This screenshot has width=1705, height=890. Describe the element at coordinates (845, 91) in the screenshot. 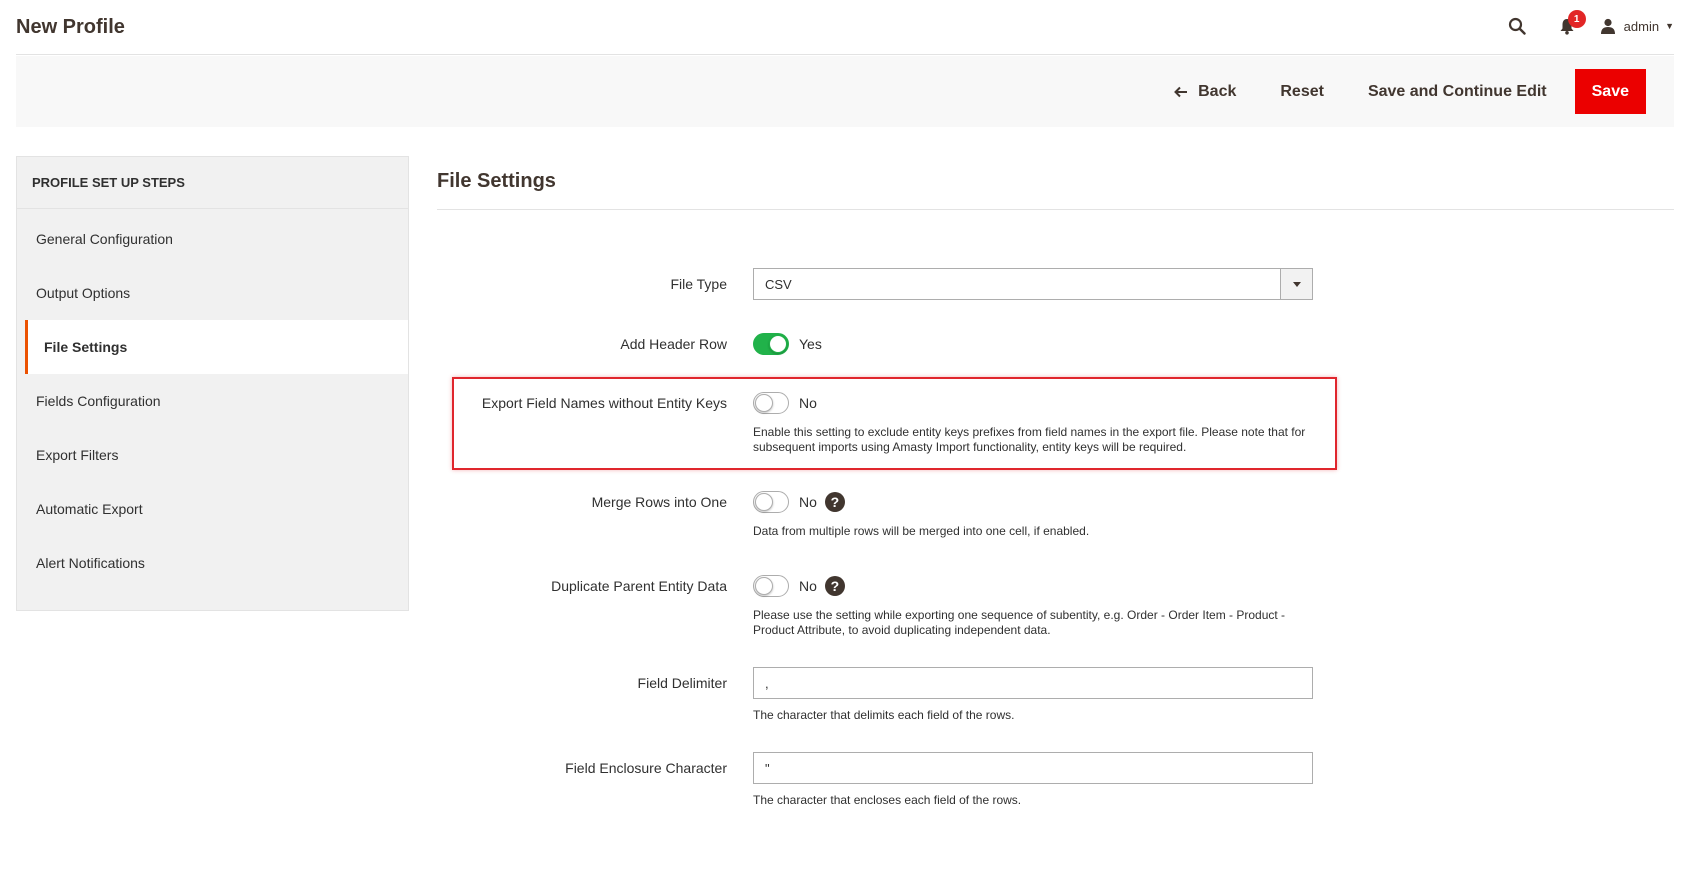

I see `page-actions-bar: Back Reset Save and Continue Edit Save` at that location.